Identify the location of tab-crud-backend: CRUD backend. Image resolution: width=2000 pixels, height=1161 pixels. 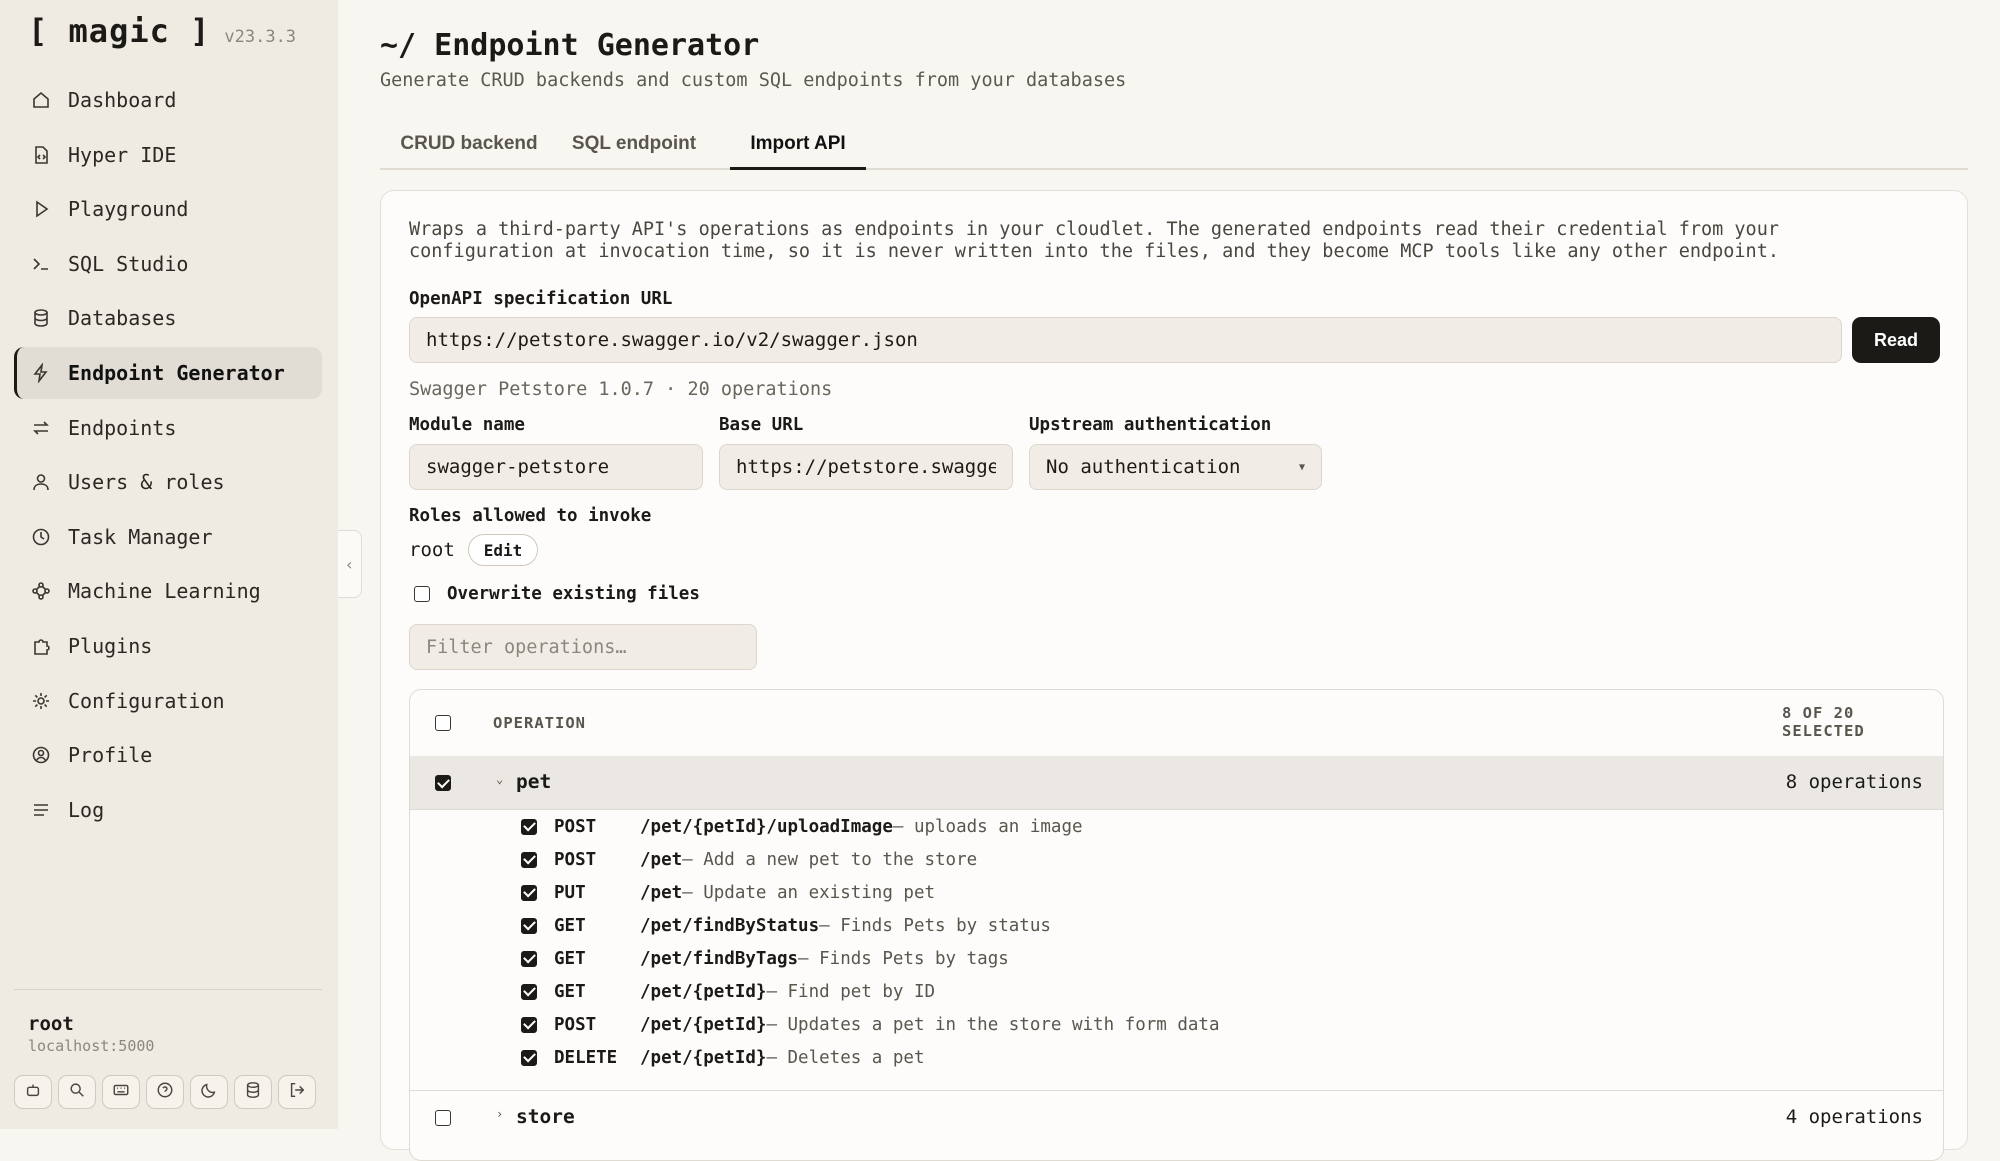
(469, 144).